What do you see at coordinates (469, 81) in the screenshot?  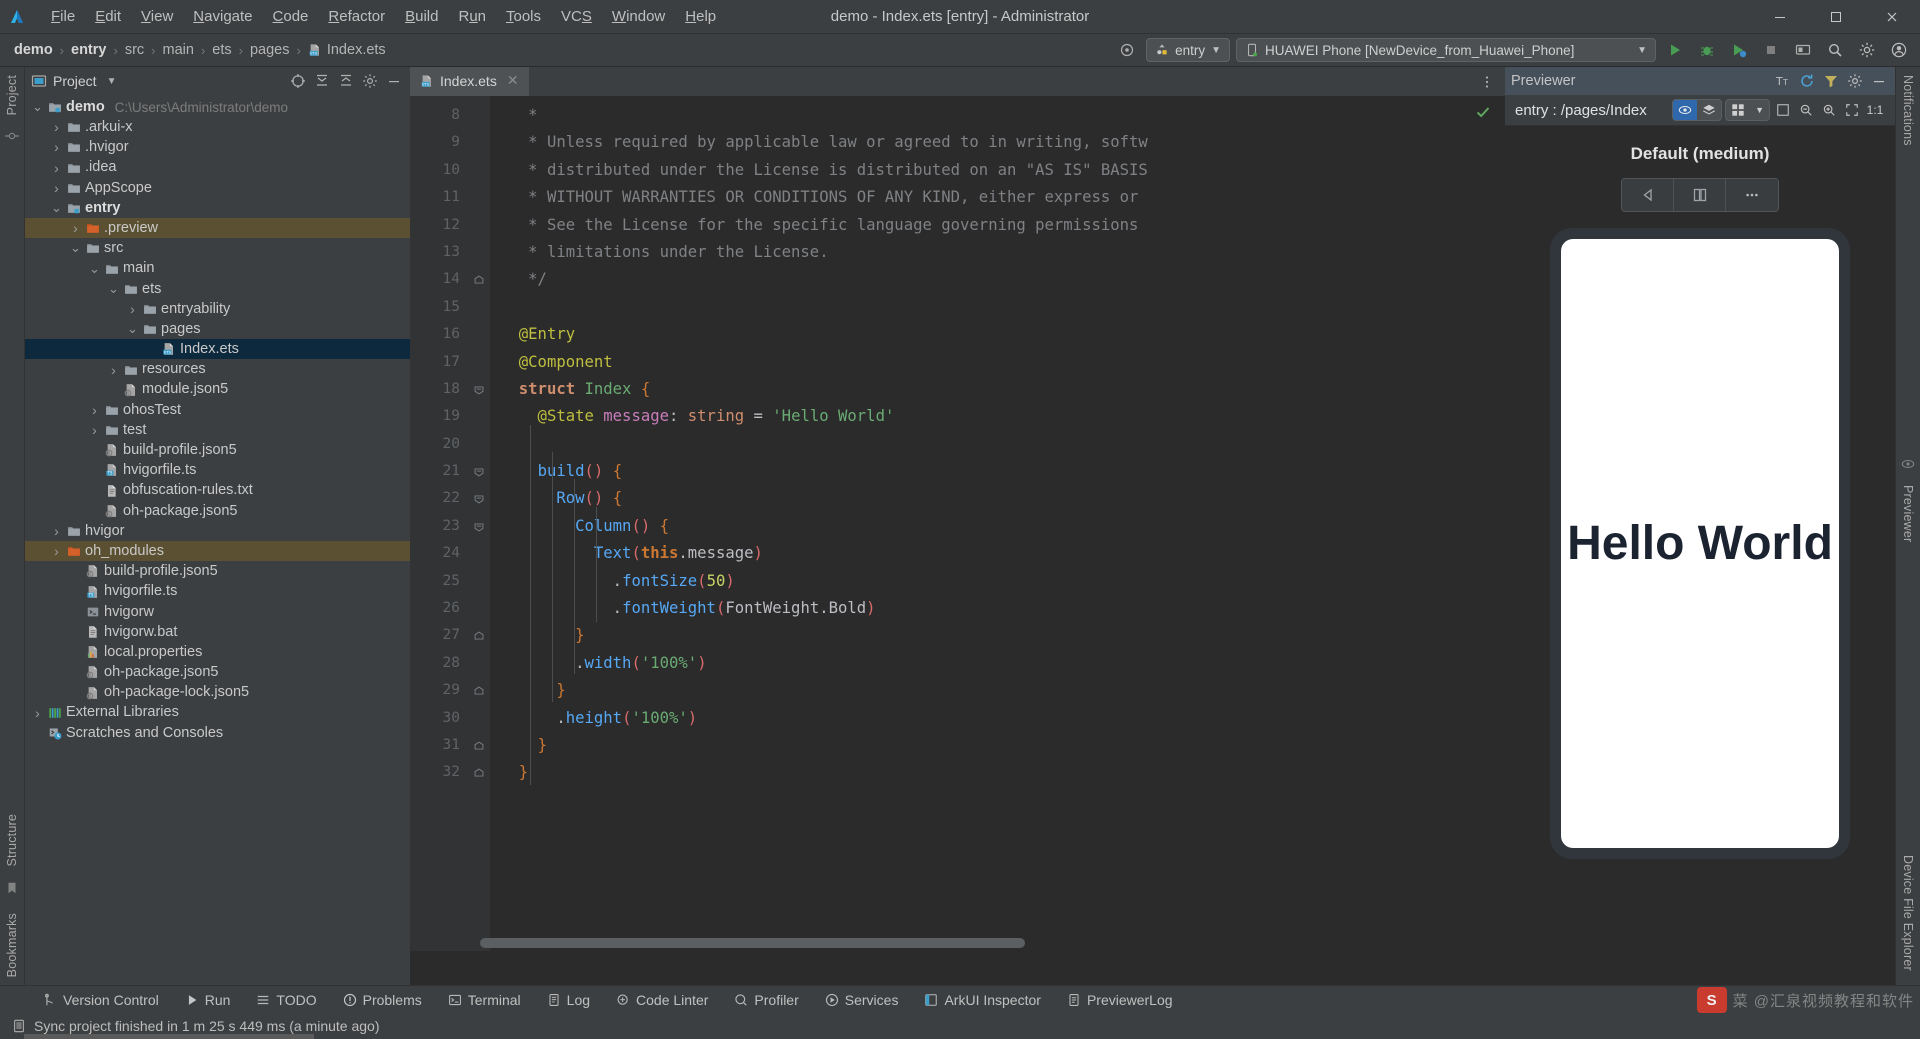 I see `editor-tab-index-ets: ETS Index.ets ✕` at bounding box center [469, 81].